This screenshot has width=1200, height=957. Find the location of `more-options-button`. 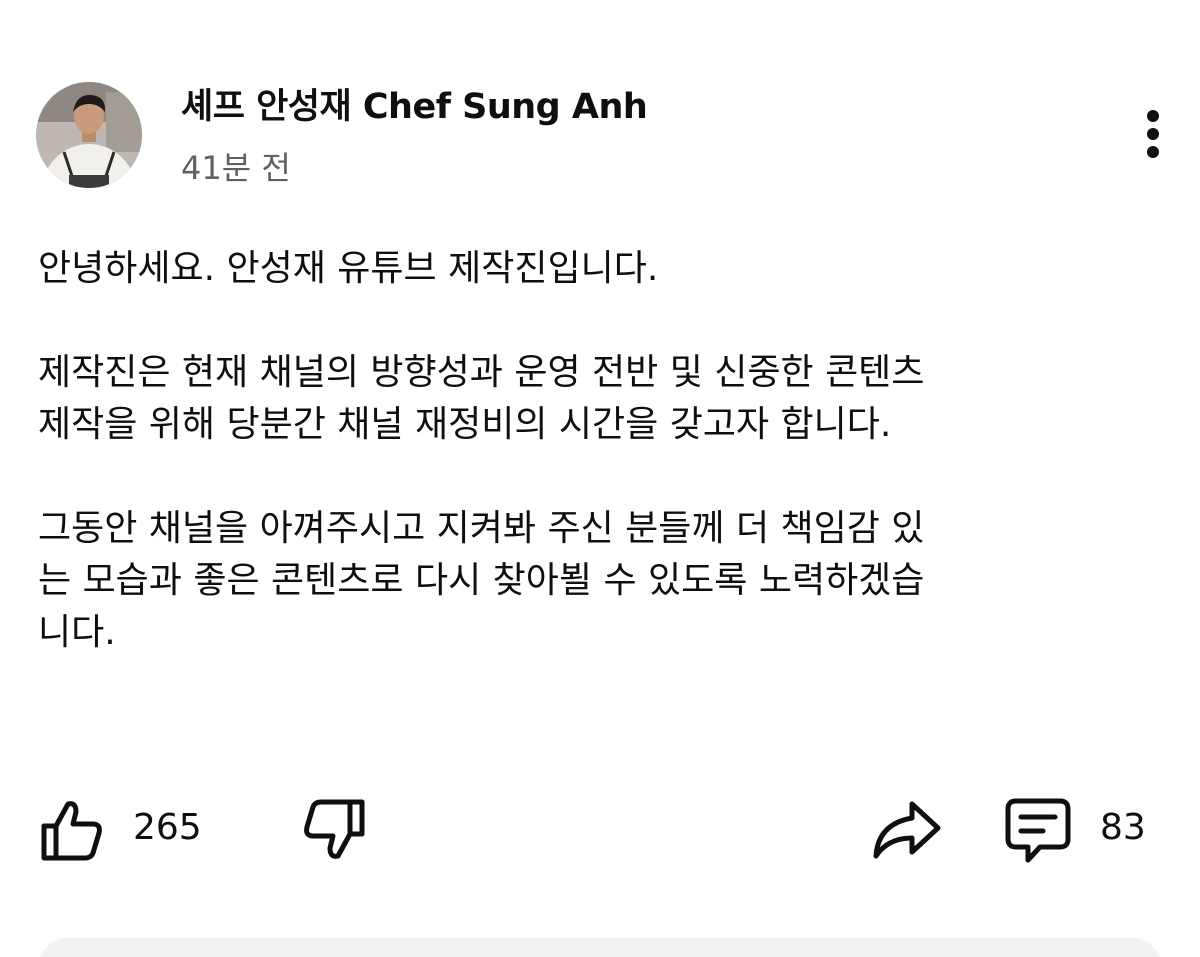

more-options-button is located at coordinates (1154, 138).